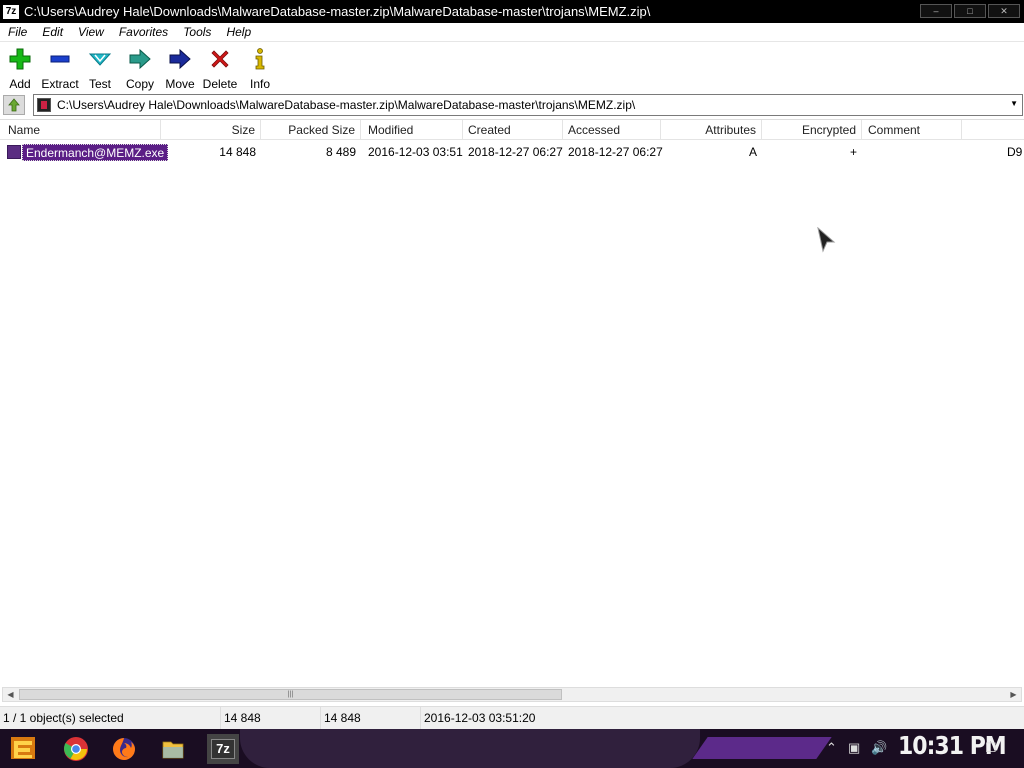  Describe the element at coordinates (17, 32) in the screenshot. I see `menu-file: File` at that location.